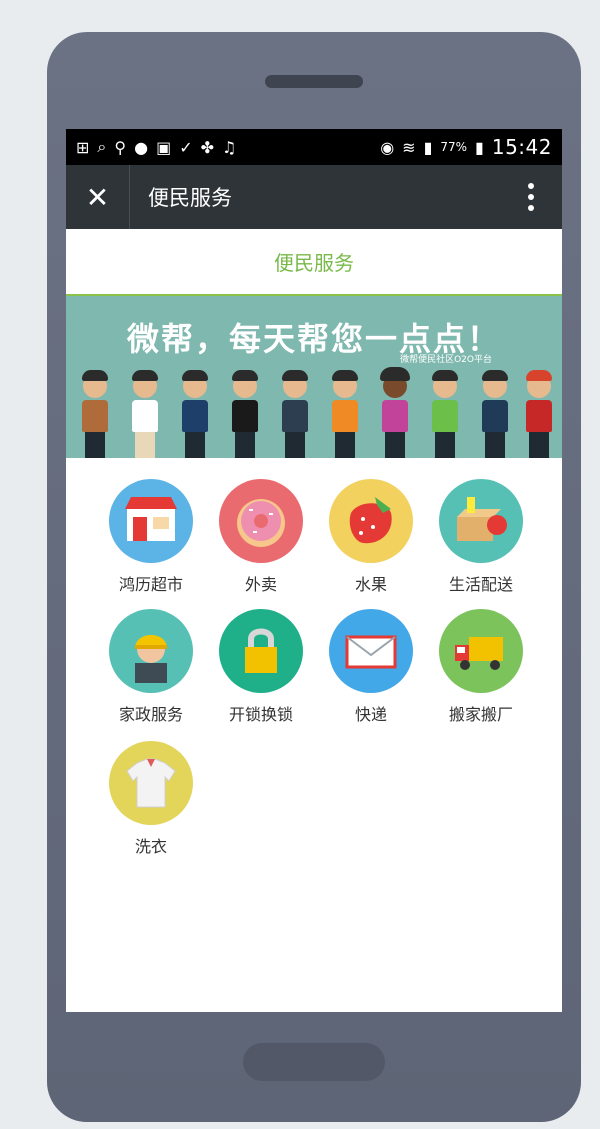 The width and height of the screenshot is (600, 1129). I want to click on bell-icon: ♫, so click(229, 147).